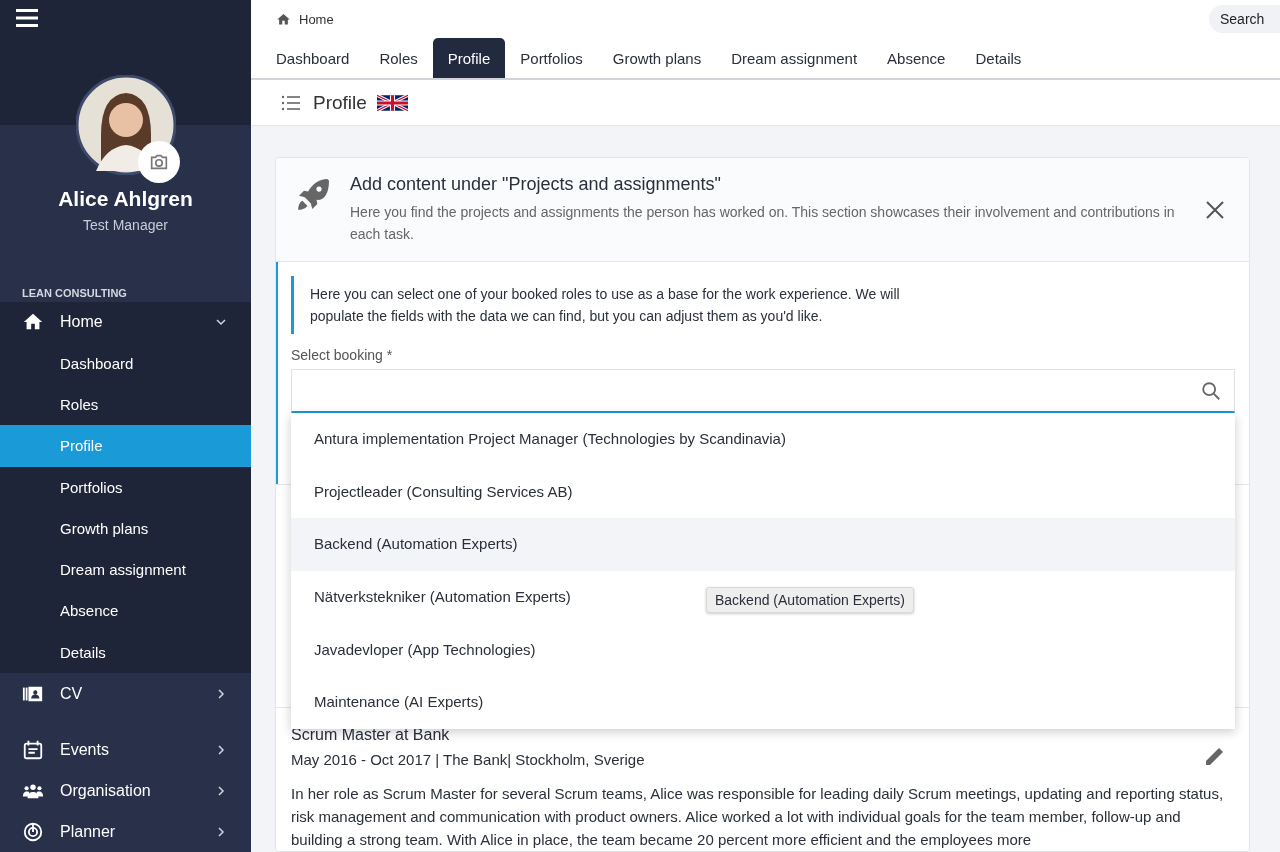  Describe the element at coordinates (125, 322) in the screenshot. I see `nav-item: Home` at that location.